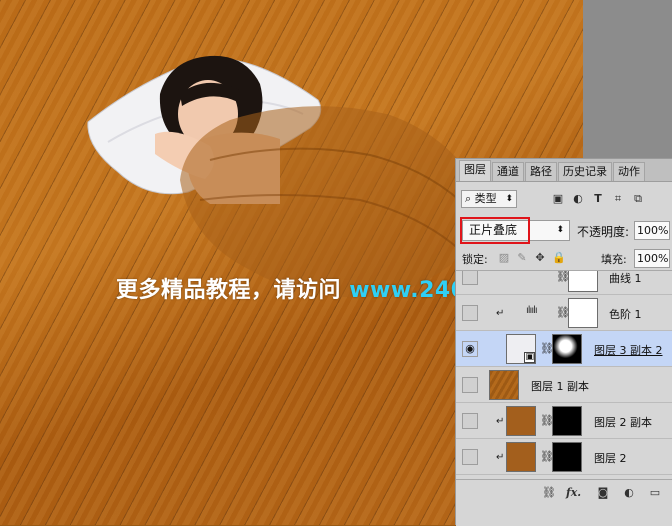 The height and width of the screenshot is (526, 672). Describe the element at coordinates (495, 230) in the screenshot. I see `highlight-box` at that location.